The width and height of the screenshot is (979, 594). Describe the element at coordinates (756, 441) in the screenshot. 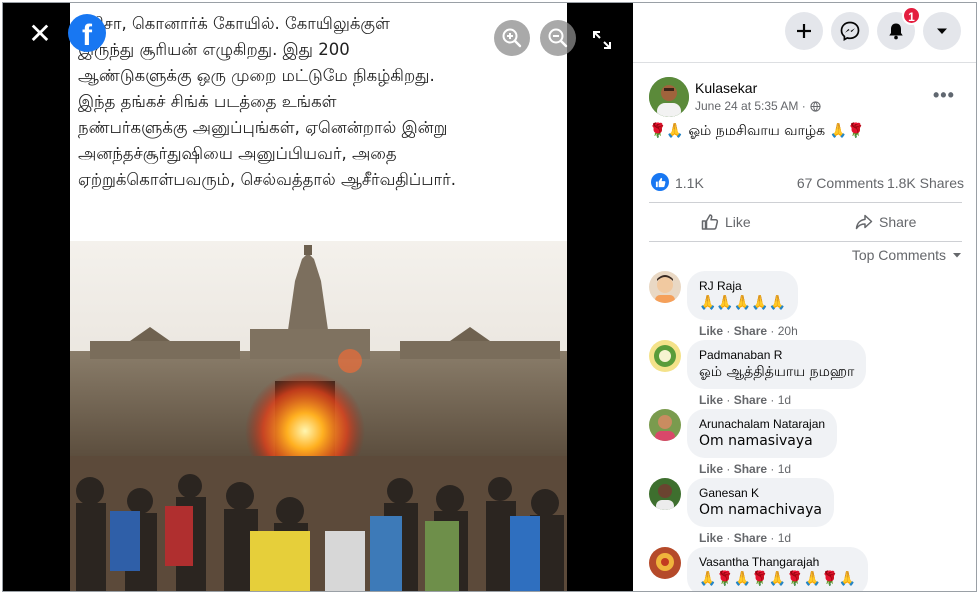

I see `comment-text: Om namasivaya` at that location.